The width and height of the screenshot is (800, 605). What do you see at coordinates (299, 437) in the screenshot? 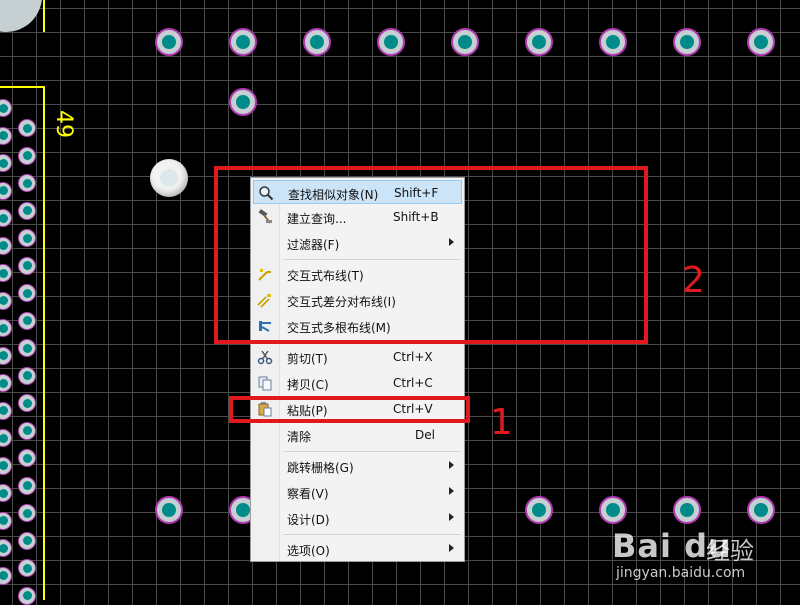
I see `menu-item-label: 清除` at bounding box center [299, 437].